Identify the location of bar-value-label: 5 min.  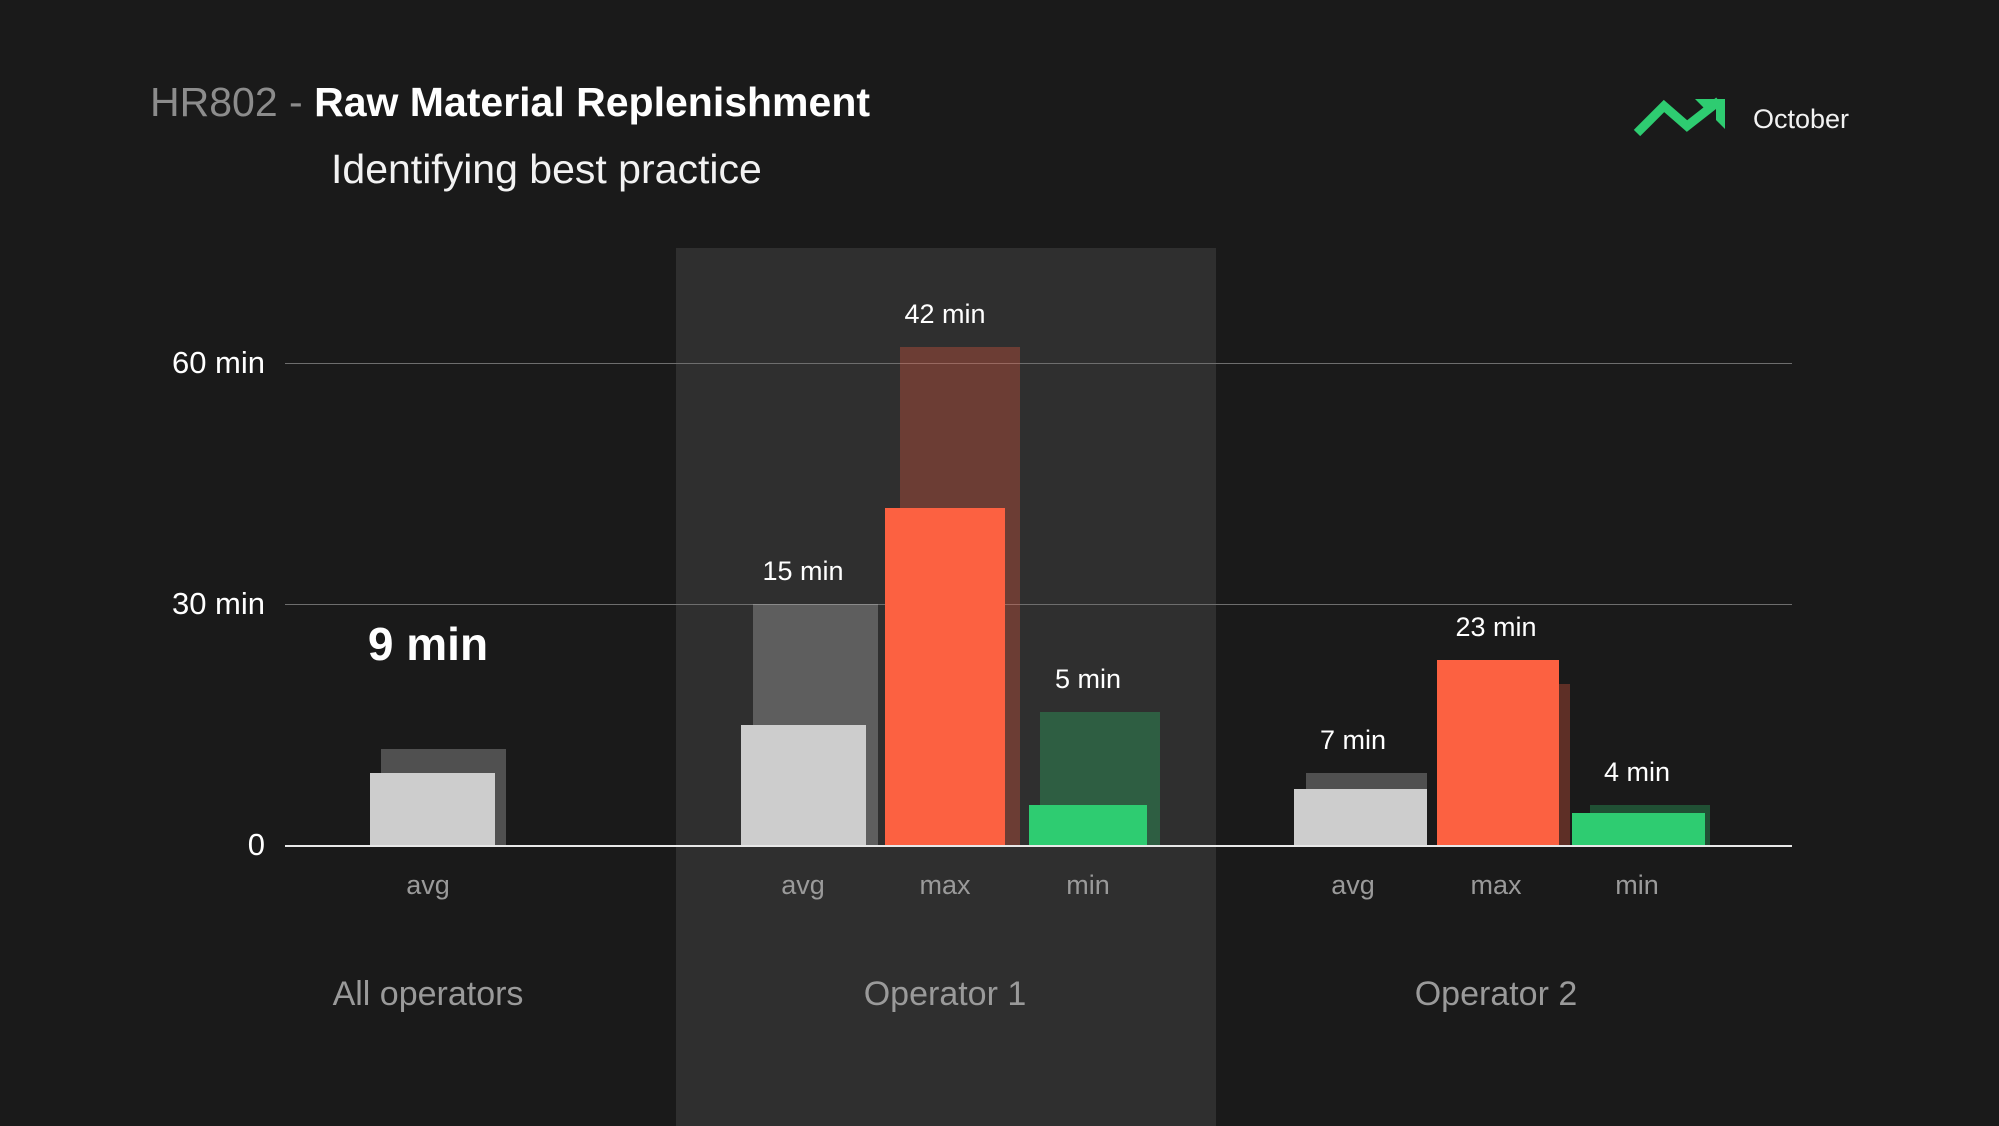
(1088, 679).